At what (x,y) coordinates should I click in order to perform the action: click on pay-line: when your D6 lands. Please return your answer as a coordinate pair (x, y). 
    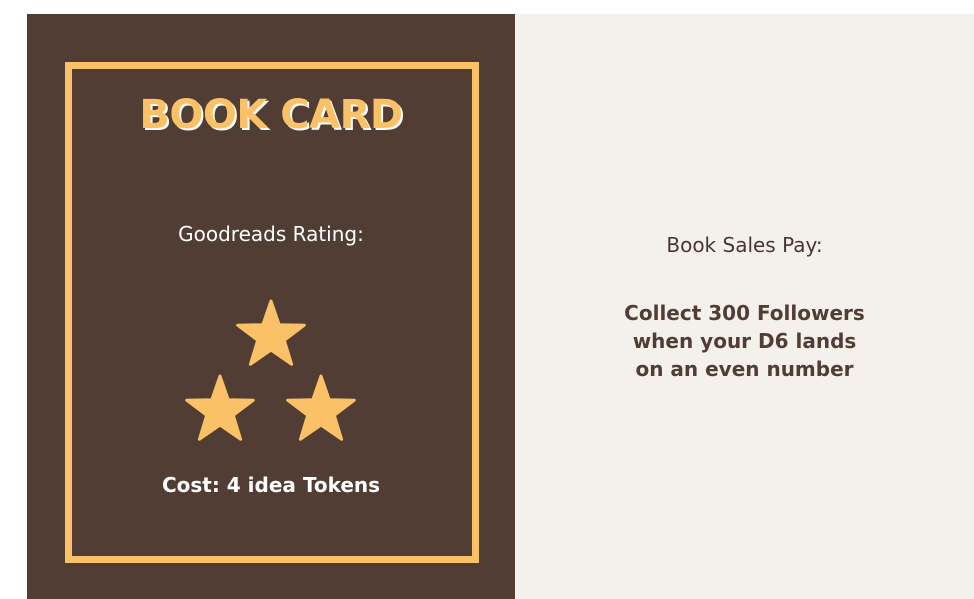
    Looking at the image, I should click on (744, 341).